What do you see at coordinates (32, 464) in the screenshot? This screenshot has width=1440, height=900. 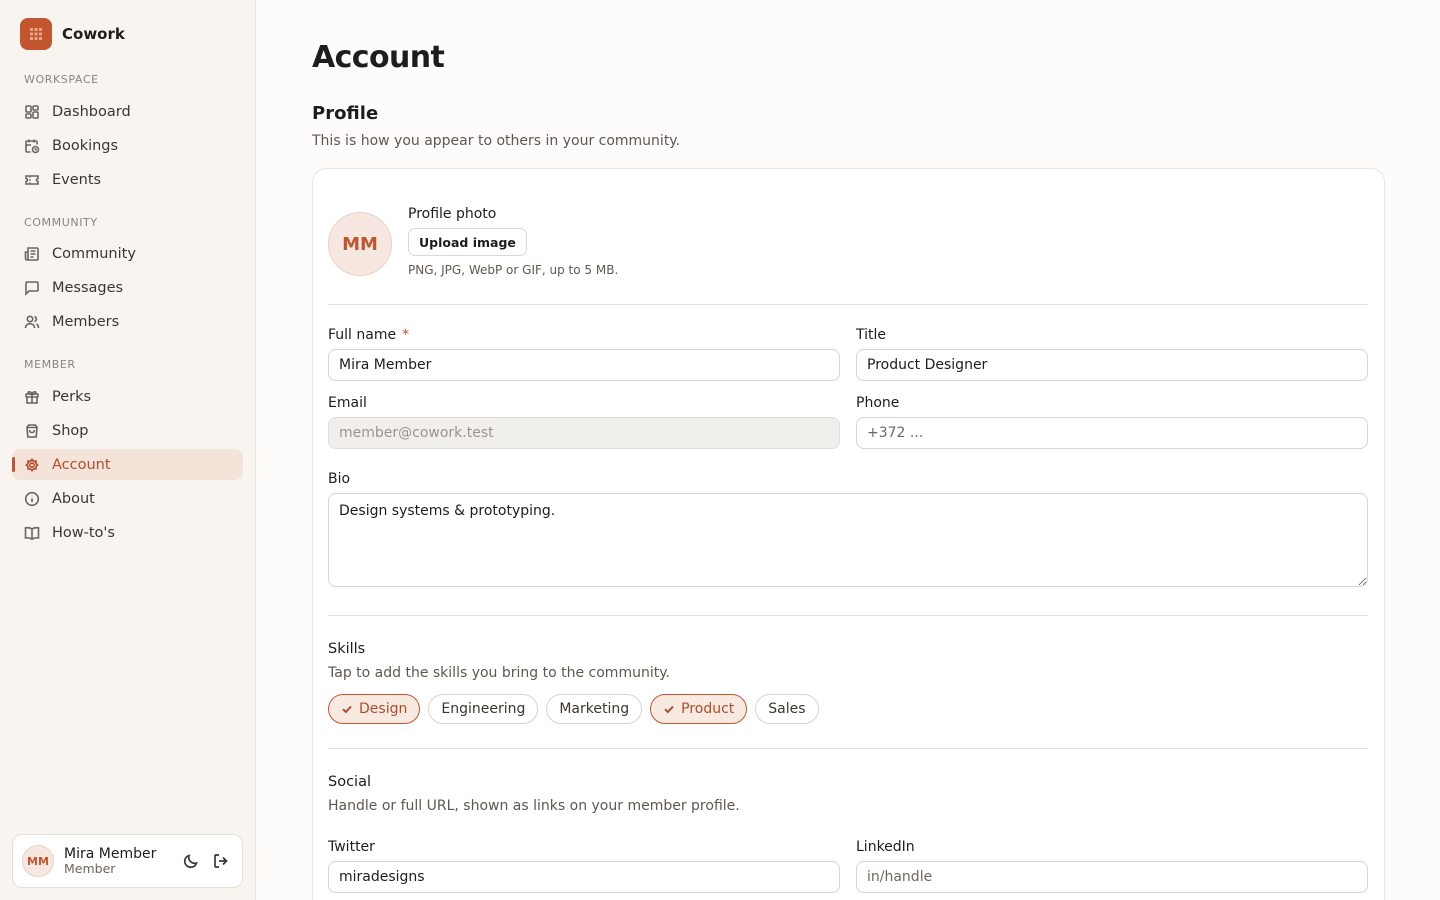 I see `settings-icon` at bounding box center [32, 464].